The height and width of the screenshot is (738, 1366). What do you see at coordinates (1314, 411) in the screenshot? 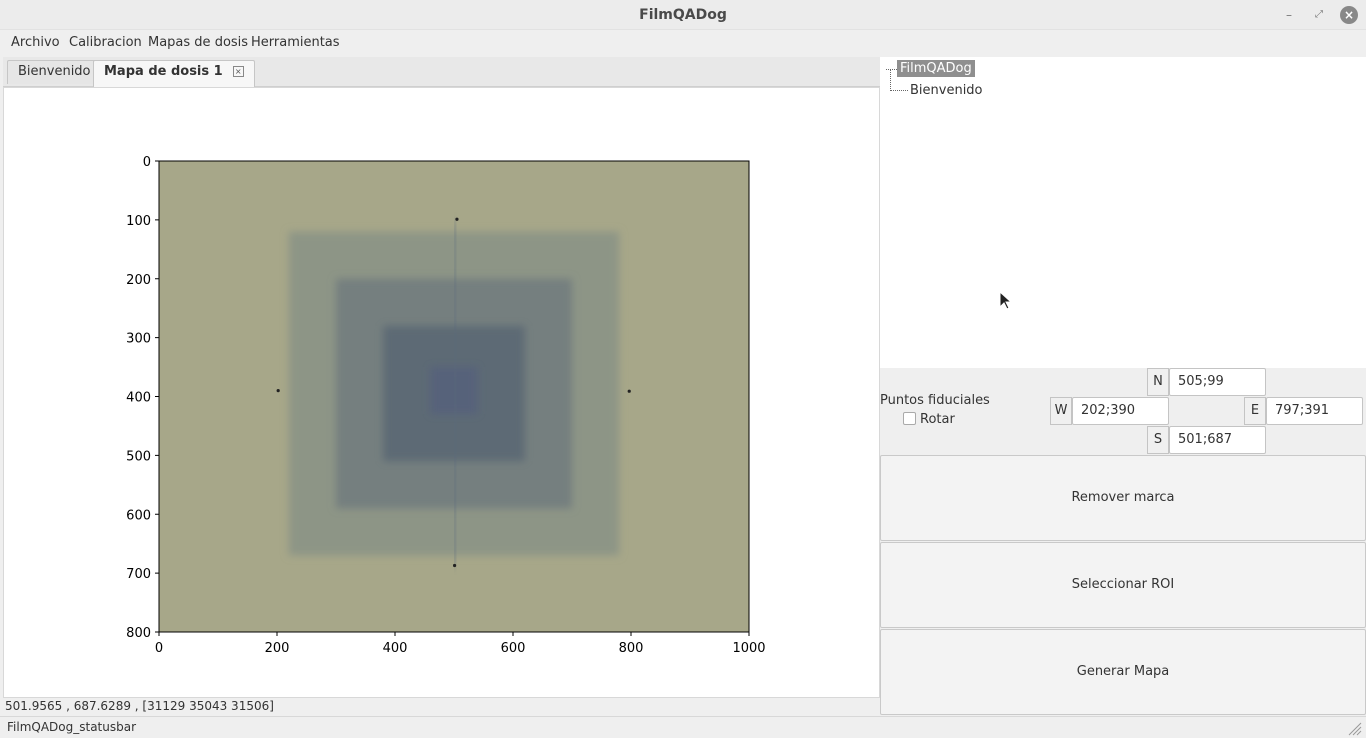
I see `east-input: 797;391` at bounding box center [1314, 411].